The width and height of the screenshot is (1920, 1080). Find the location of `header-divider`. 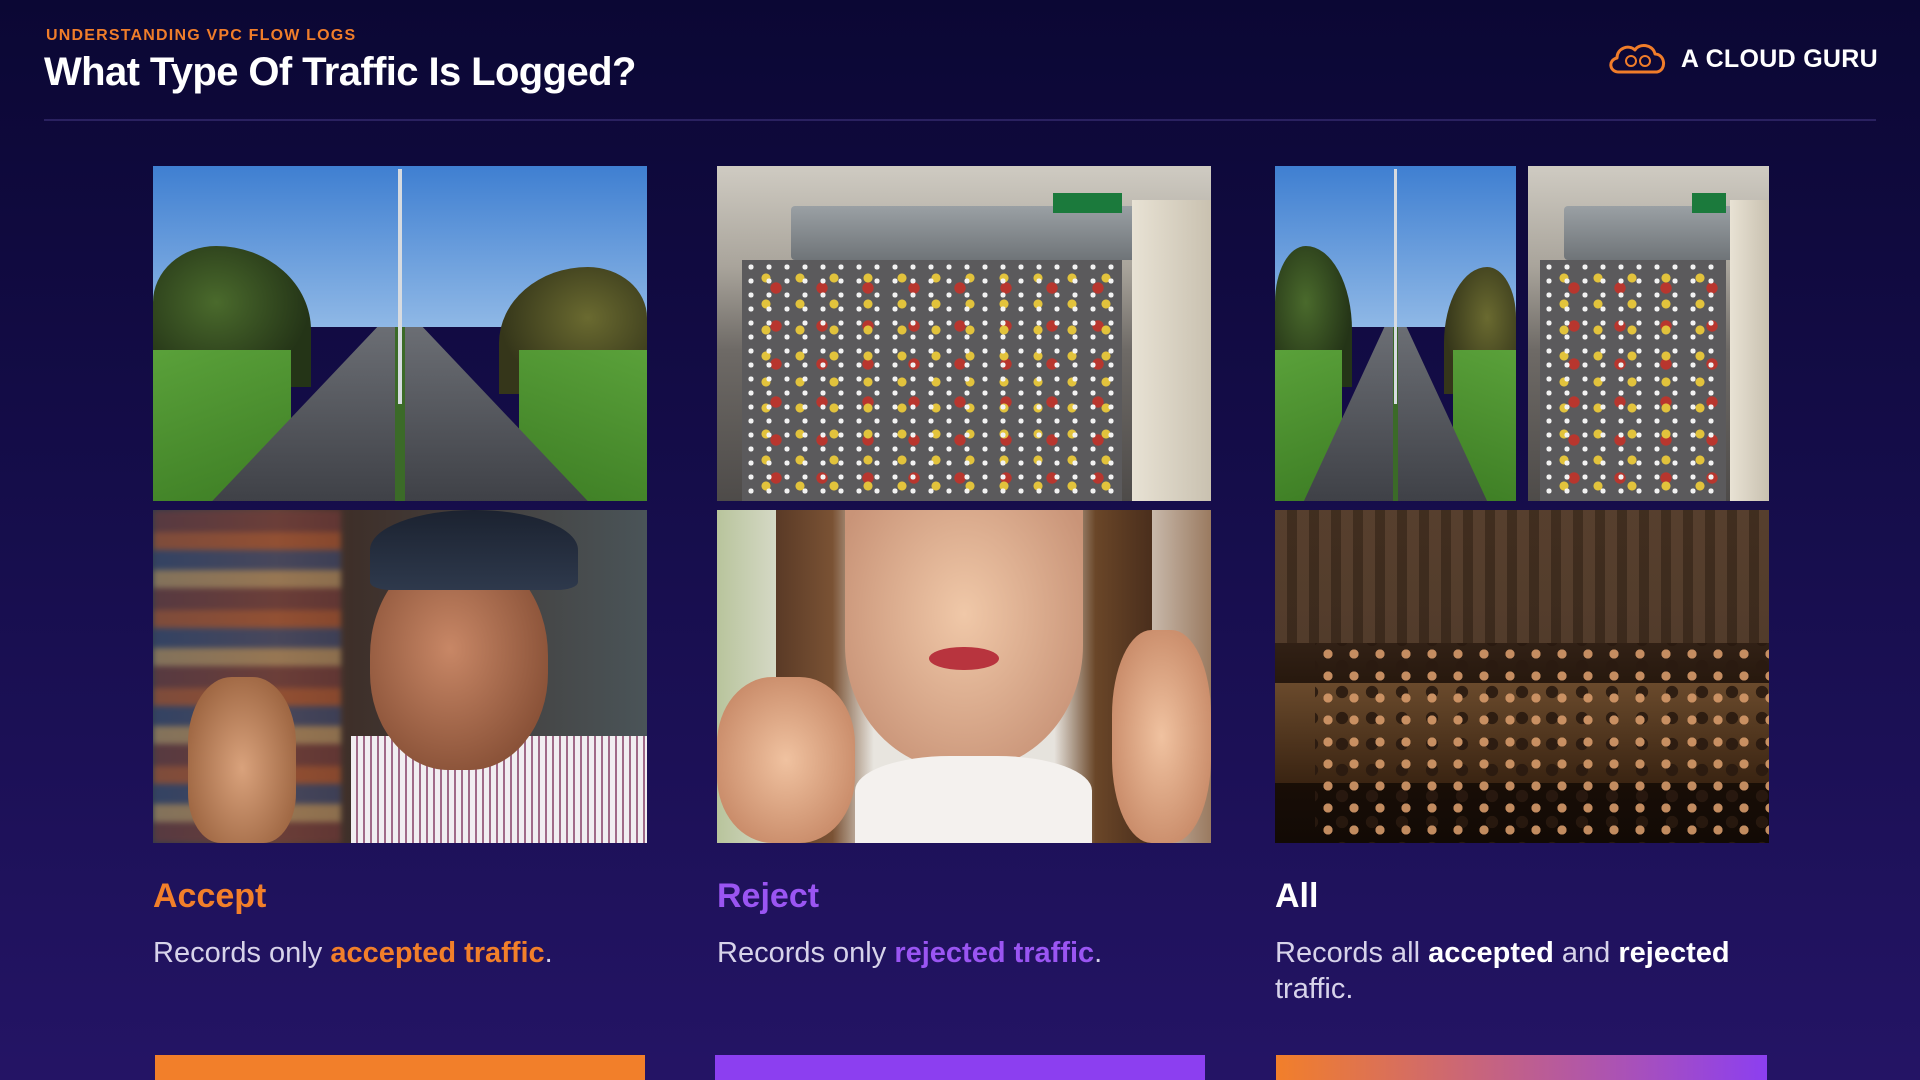

header-divider is located at coordinates (960, 120).